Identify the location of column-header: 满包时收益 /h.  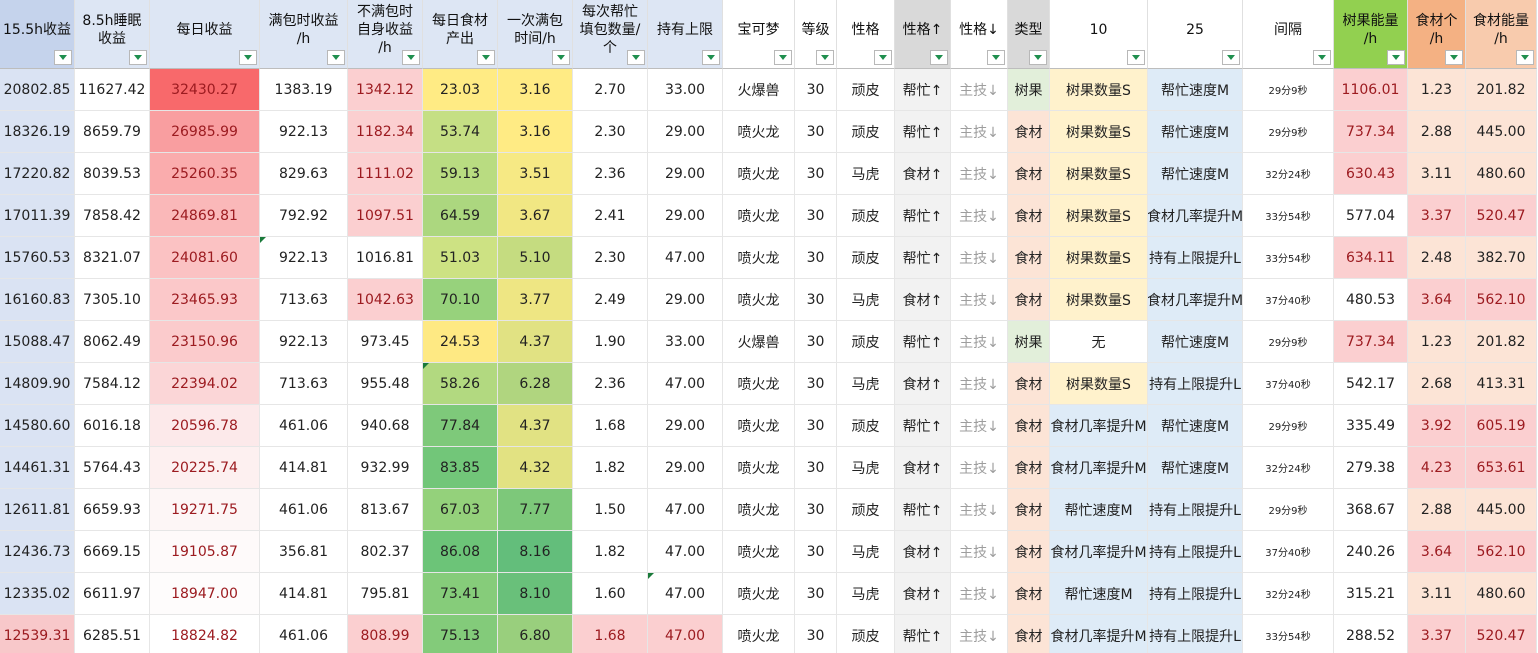
(304, 34).